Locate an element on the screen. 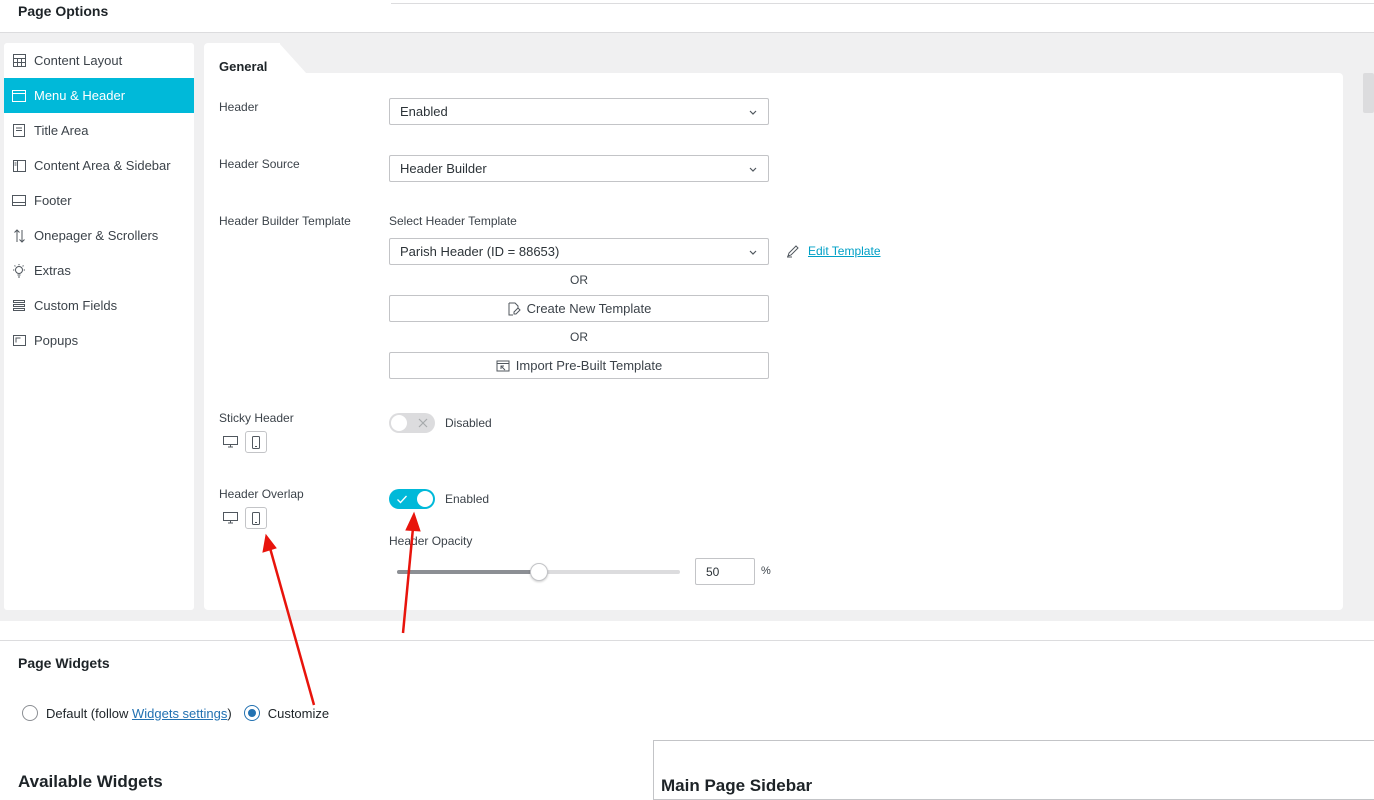  create-new-template-button: Create New Template is located at coordinates (579, 308).